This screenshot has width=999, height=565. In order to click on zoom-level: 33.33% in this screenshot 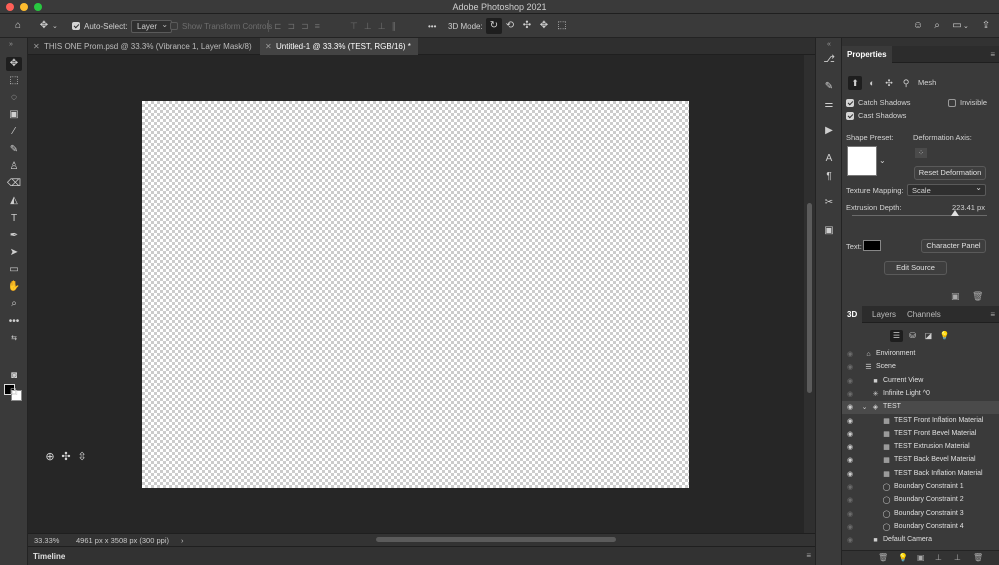, I will do `click(46, 540)`.